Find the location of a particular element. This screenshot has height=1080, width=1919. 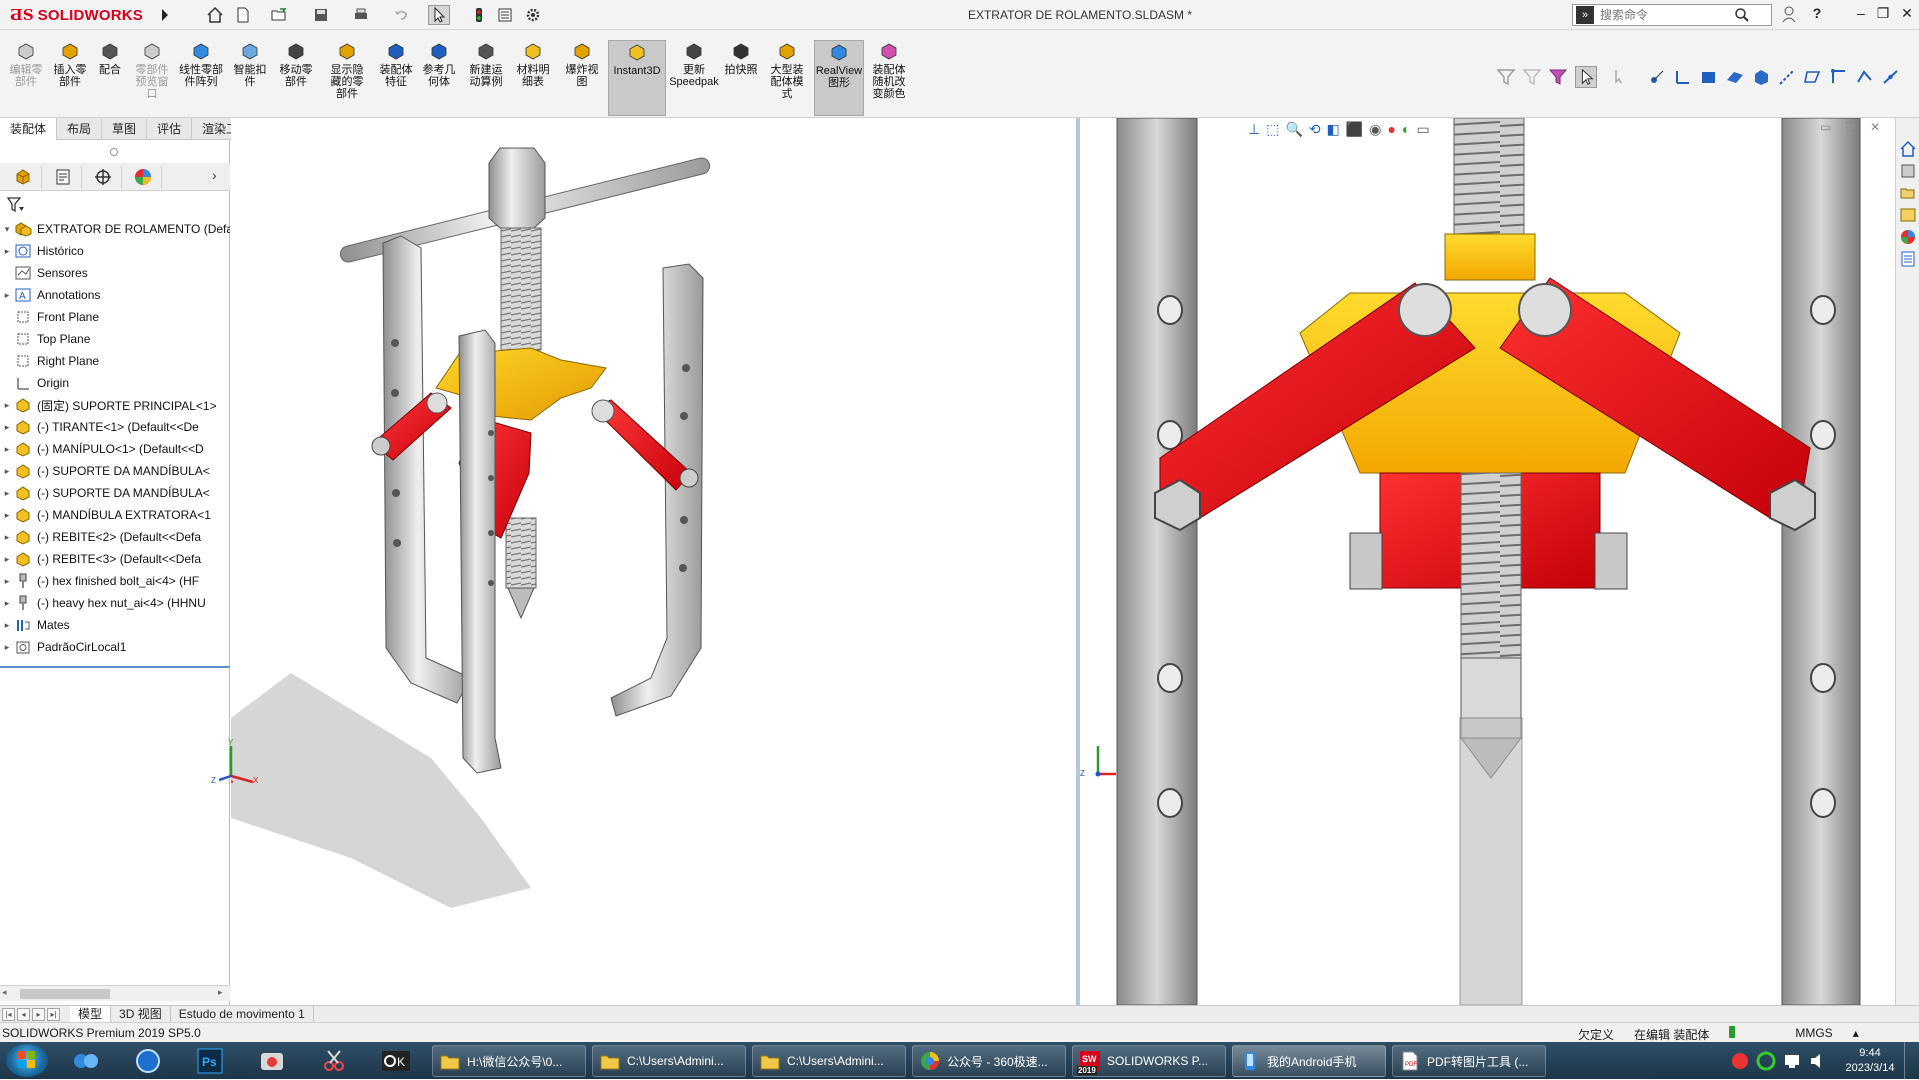

tab-command-2: 草图 is located at coordinates (125, 129).